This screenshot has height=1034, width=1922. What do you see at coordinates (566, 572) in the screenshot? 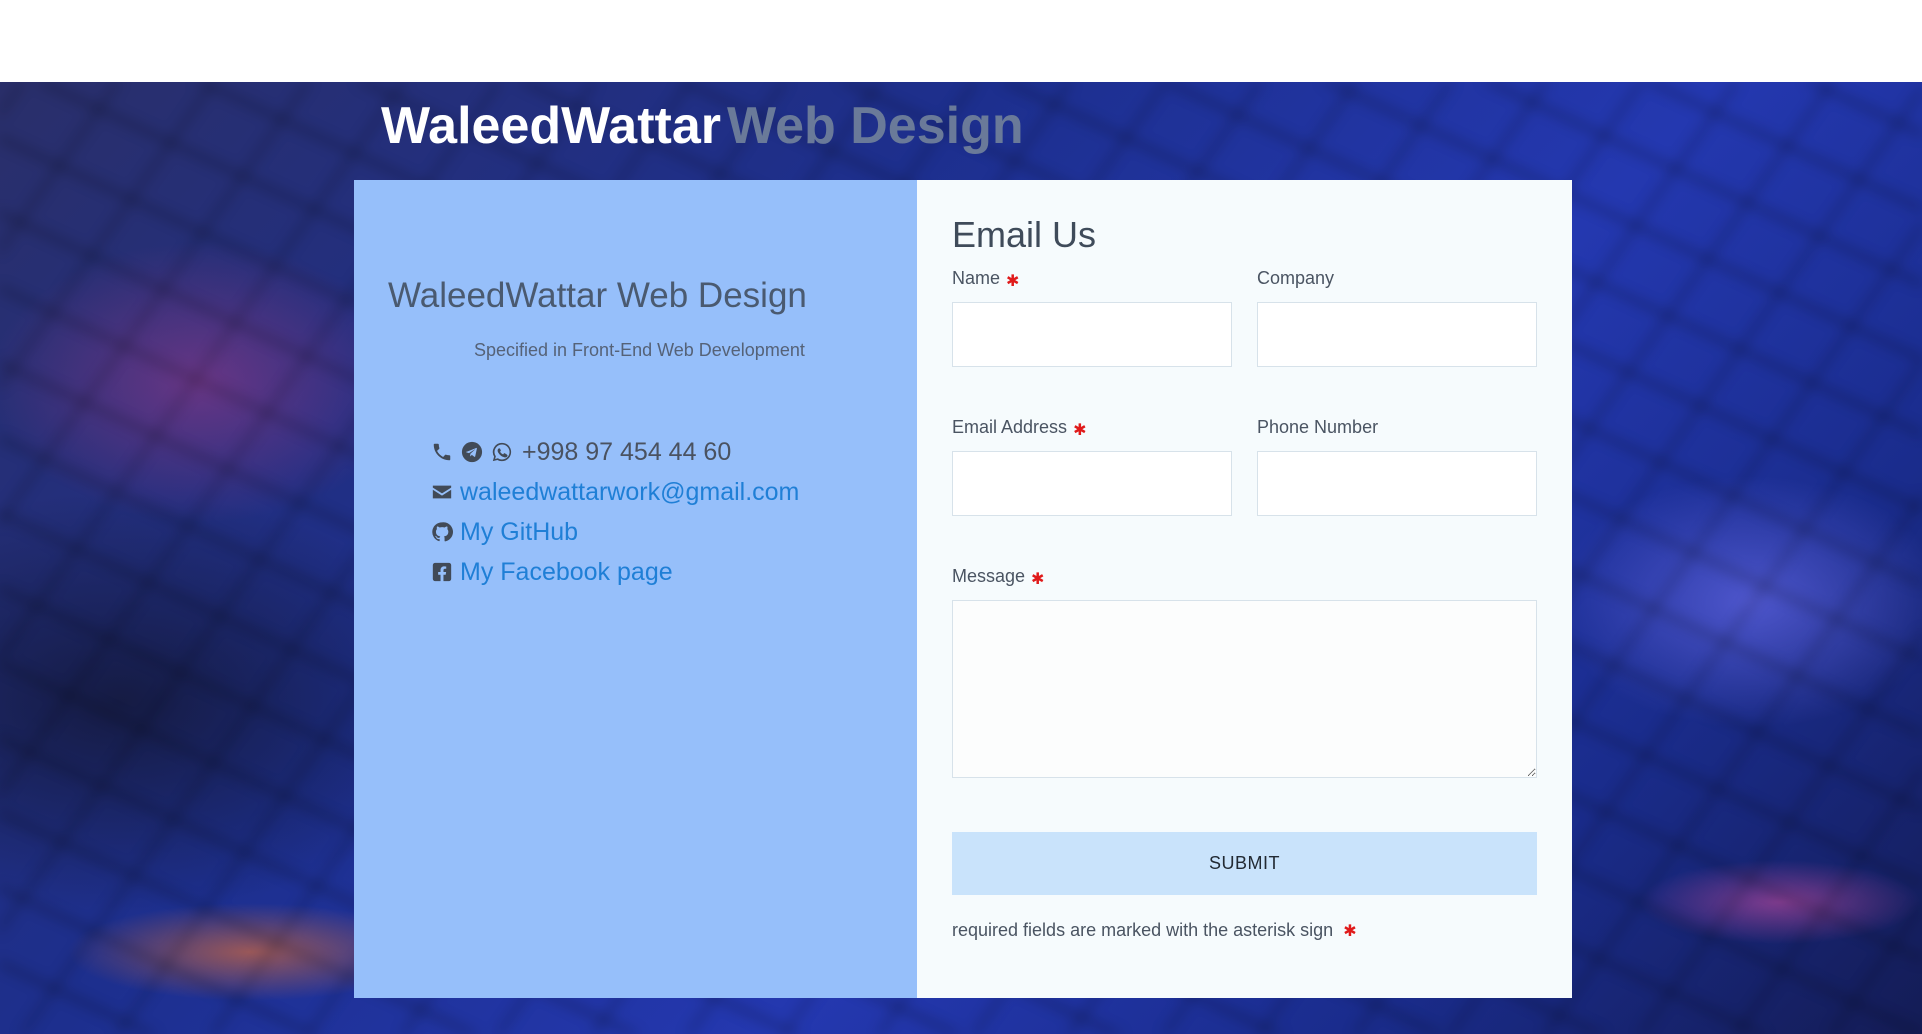
I see `facebook-link: My Facebook page` at bounding box center [566, 572].